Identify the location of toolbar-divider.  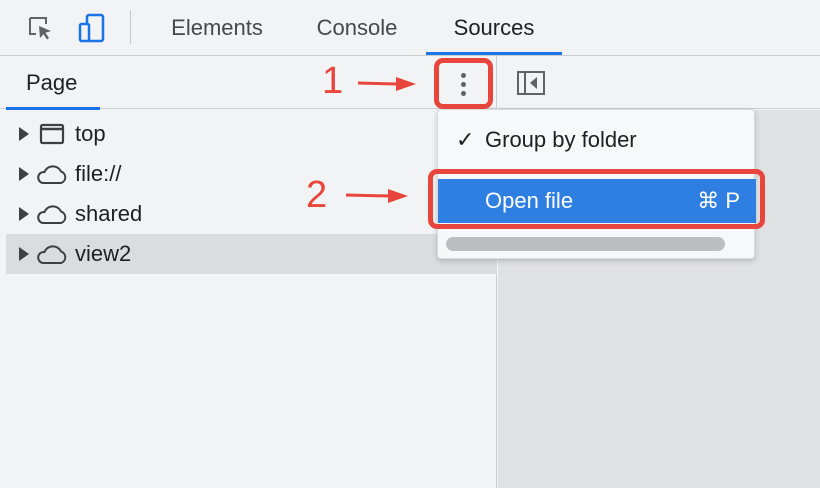
(130, 27).